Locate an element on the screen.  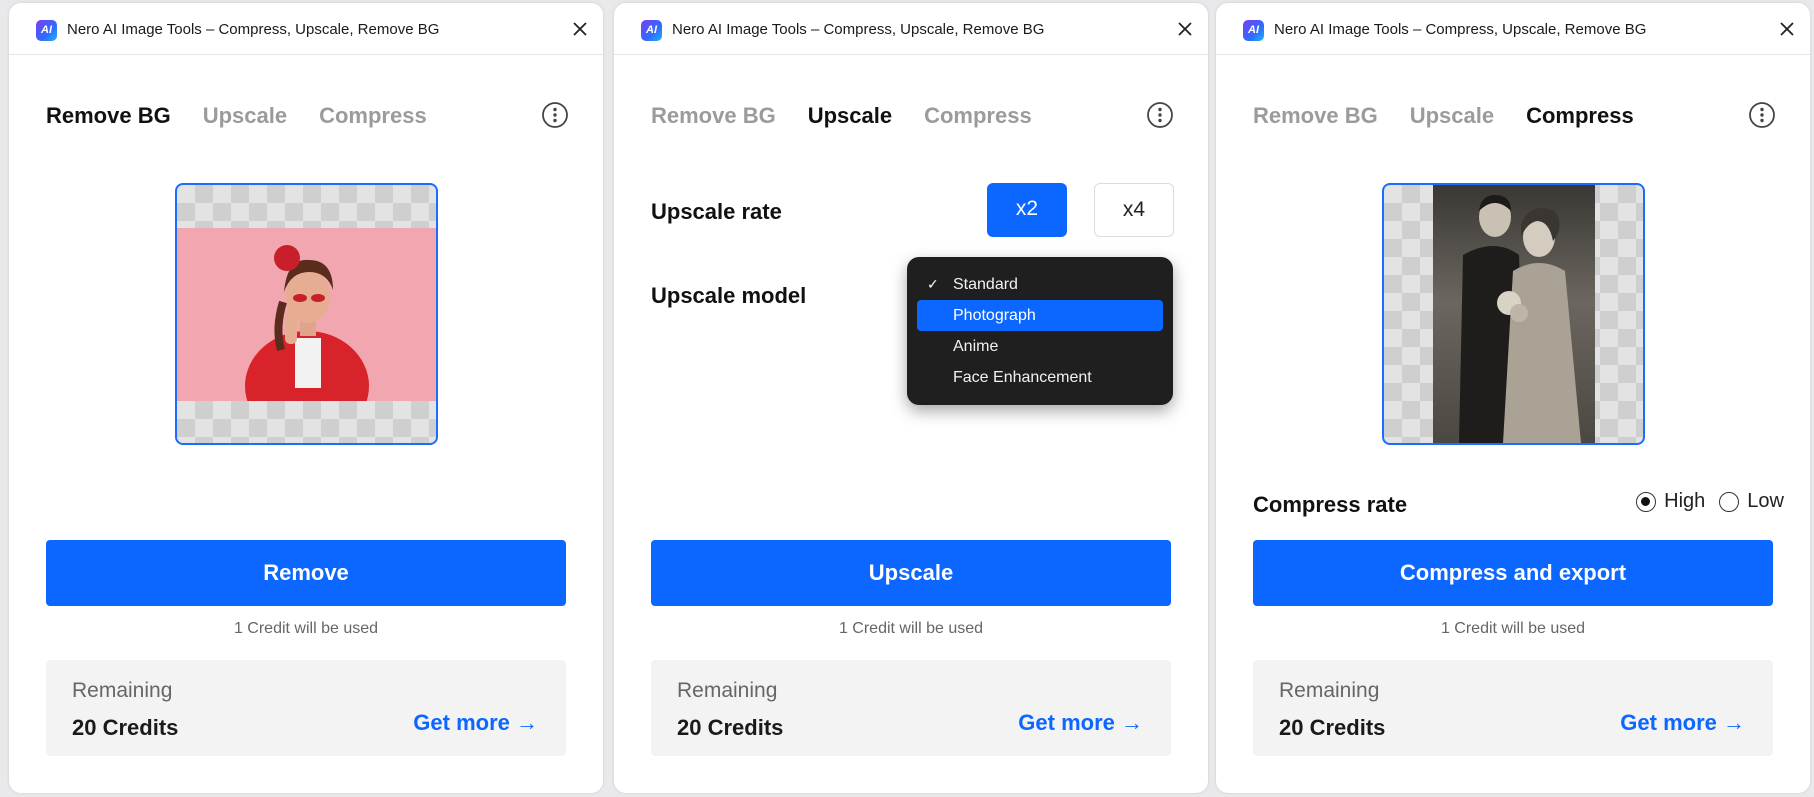
portrait-illustration is located at coordinates (307, 343).